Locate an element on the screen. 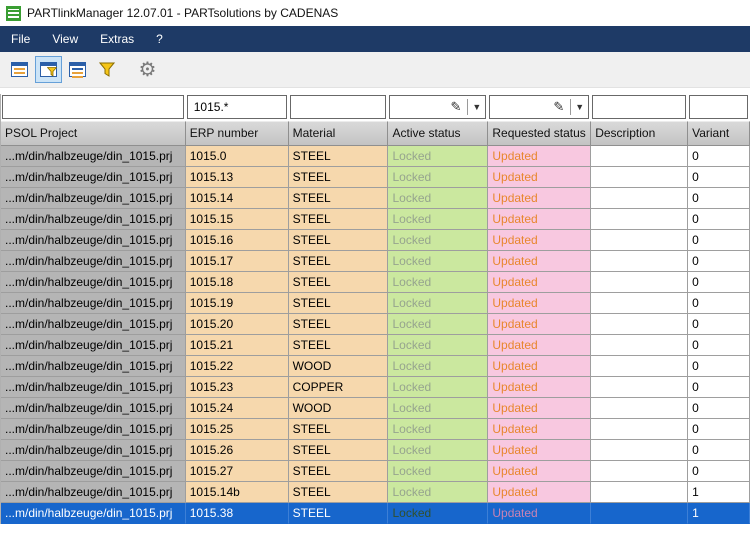 This screenshot has height=546, width=750. column-header-active-status: Active status is located at coordinates (438, 133).